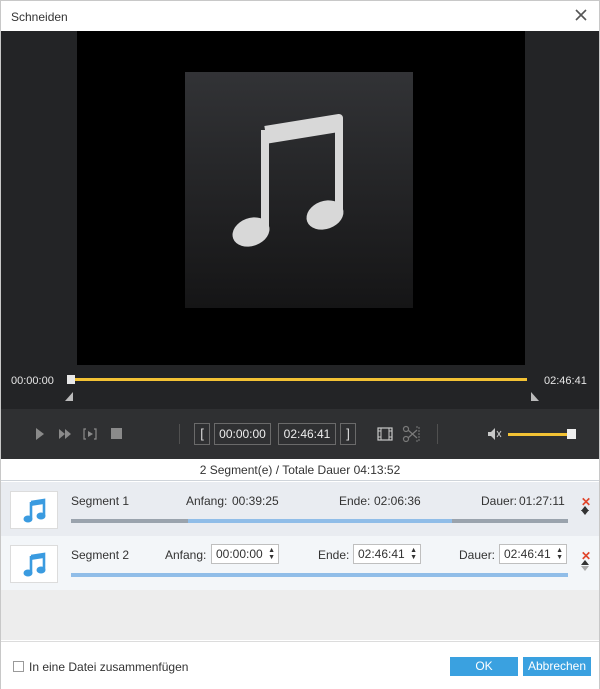 This screenshot has width=600, height=689. I want to click on segment-summary: 2 Segment(e) / Totale Dauer 04:13:52, so click(300, 470).